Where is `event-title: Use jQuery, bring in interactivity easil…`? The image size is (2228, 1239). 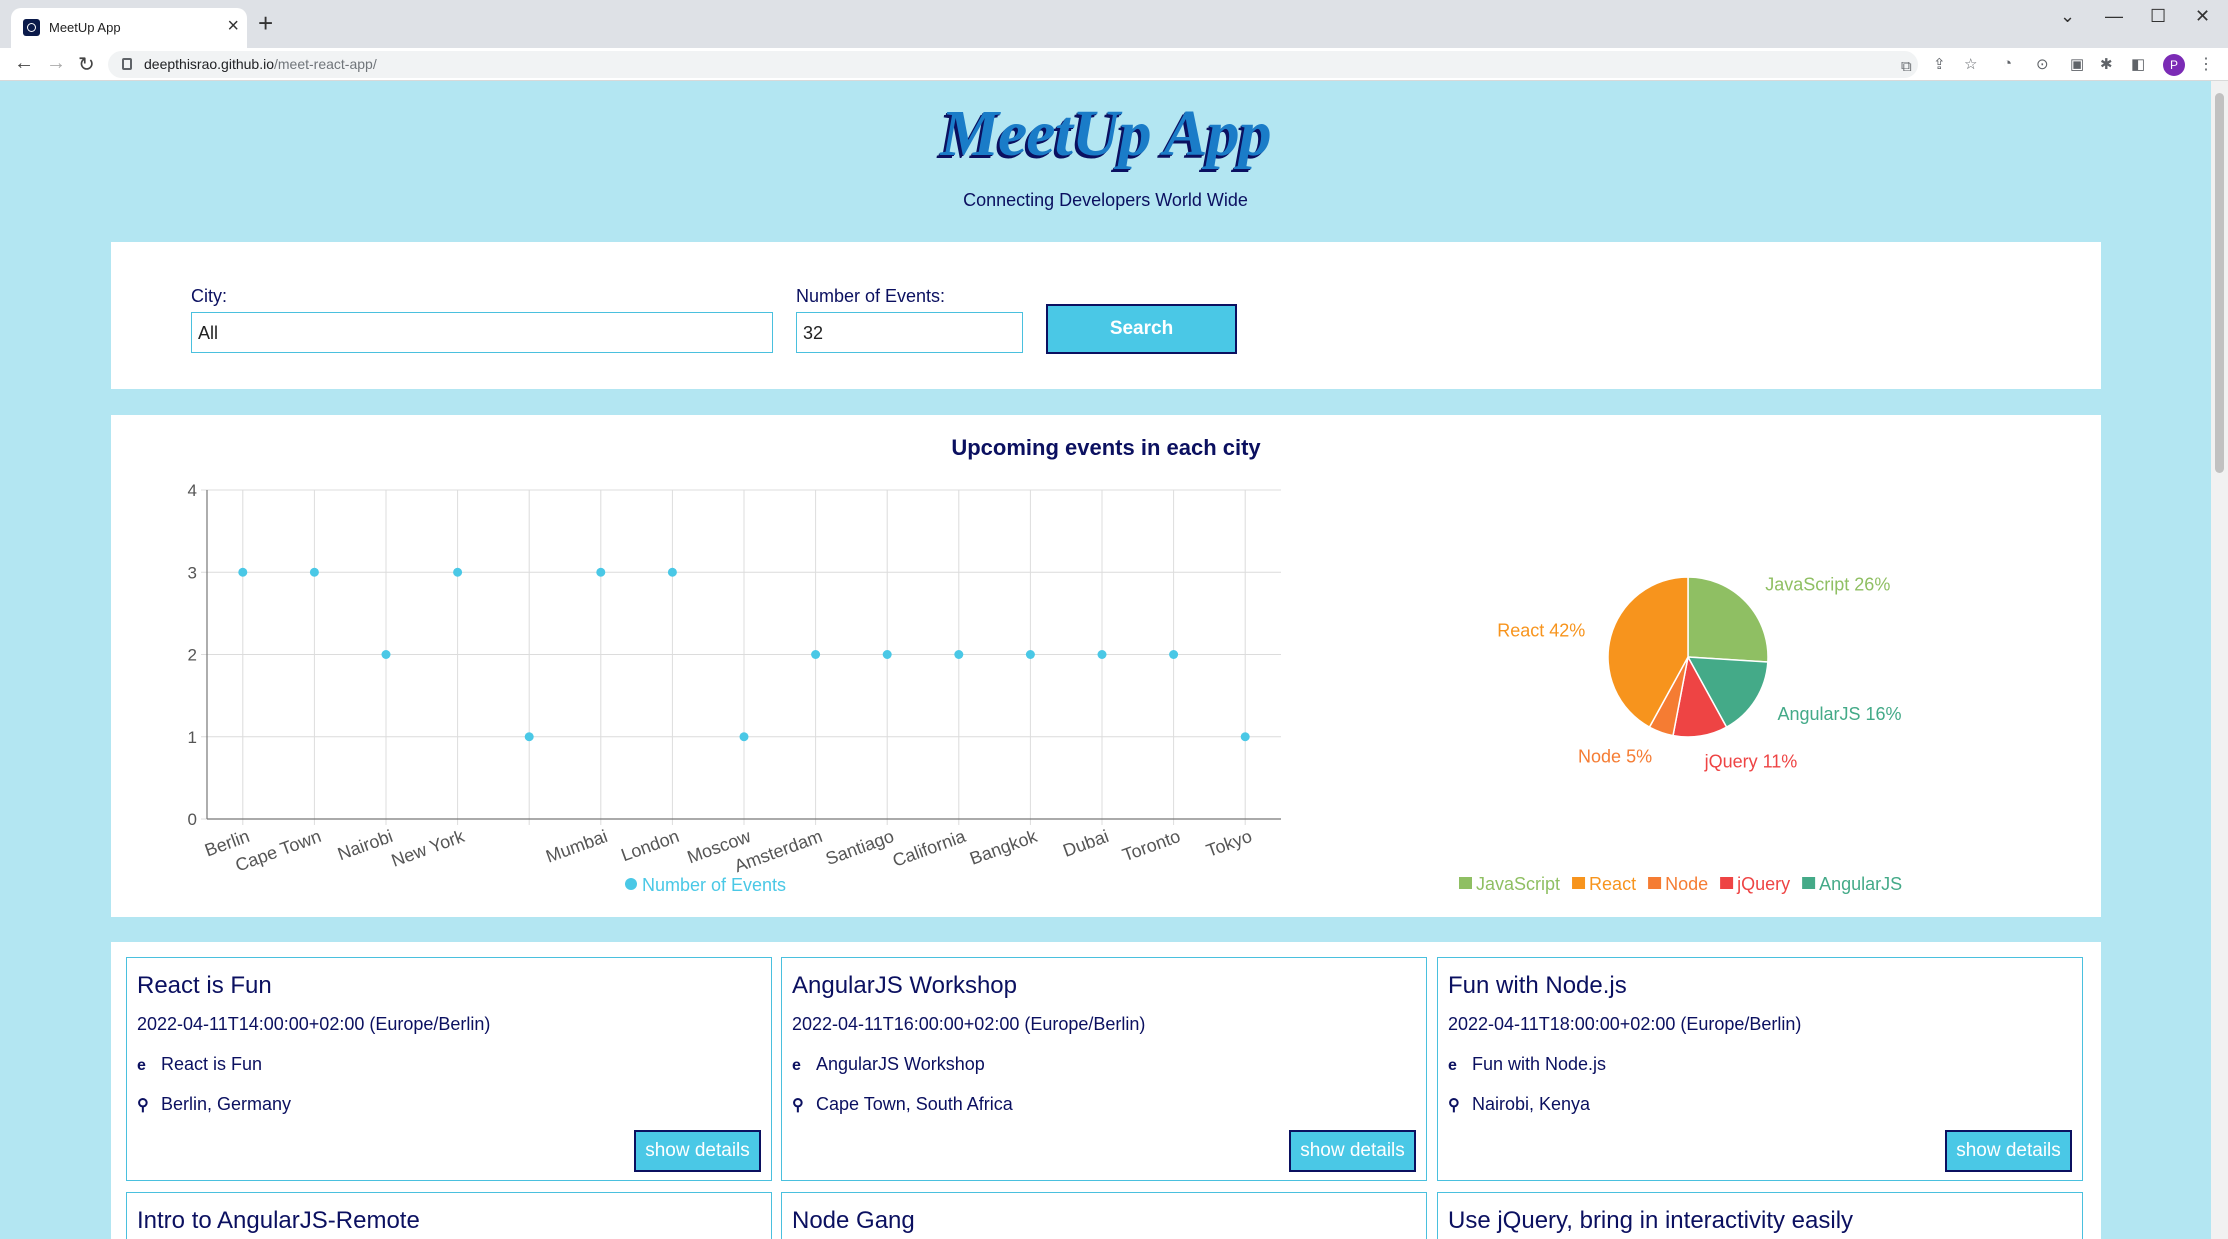
event-title: Use jQuery, bring in interactivity easil… is located at coordinates (1651, 1220).